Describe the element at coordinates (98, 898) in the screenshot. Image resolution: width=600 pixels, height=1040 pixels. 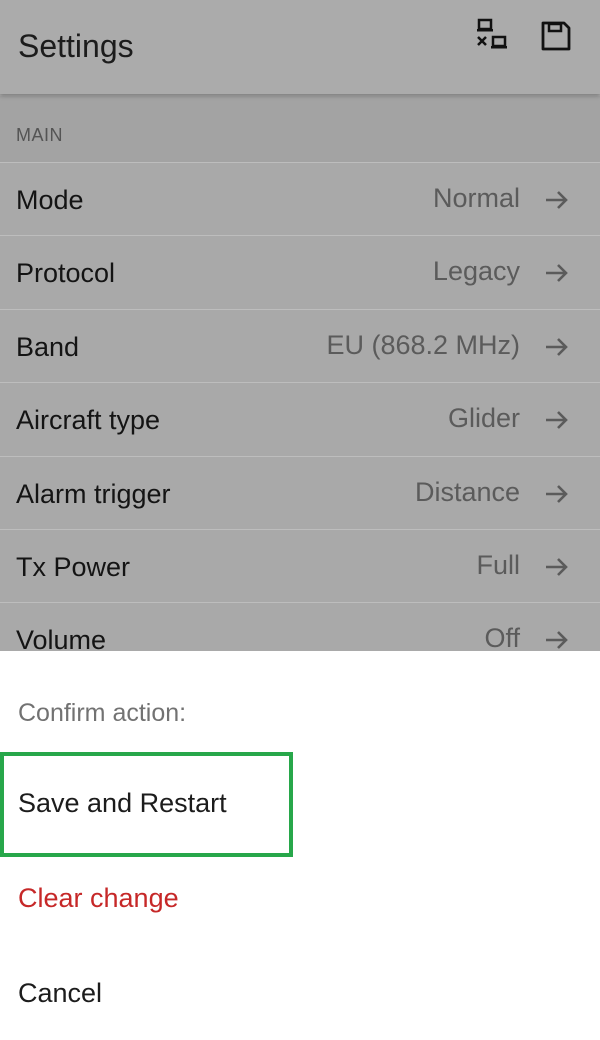
I see `option-label: Clear change` at that location.